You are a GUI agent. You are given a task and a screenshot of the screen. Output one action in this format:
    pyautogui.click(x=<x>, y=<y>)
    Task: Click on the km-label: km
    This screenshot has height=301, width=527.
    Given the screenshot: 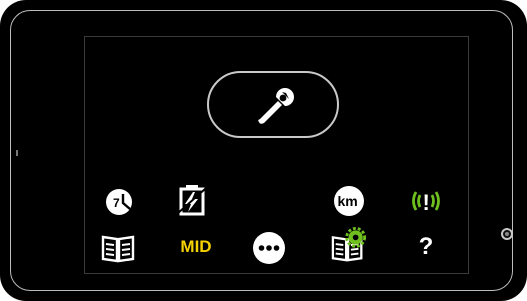 What is the action you would take?
    pyautogui.click(x=348, y=201)
    